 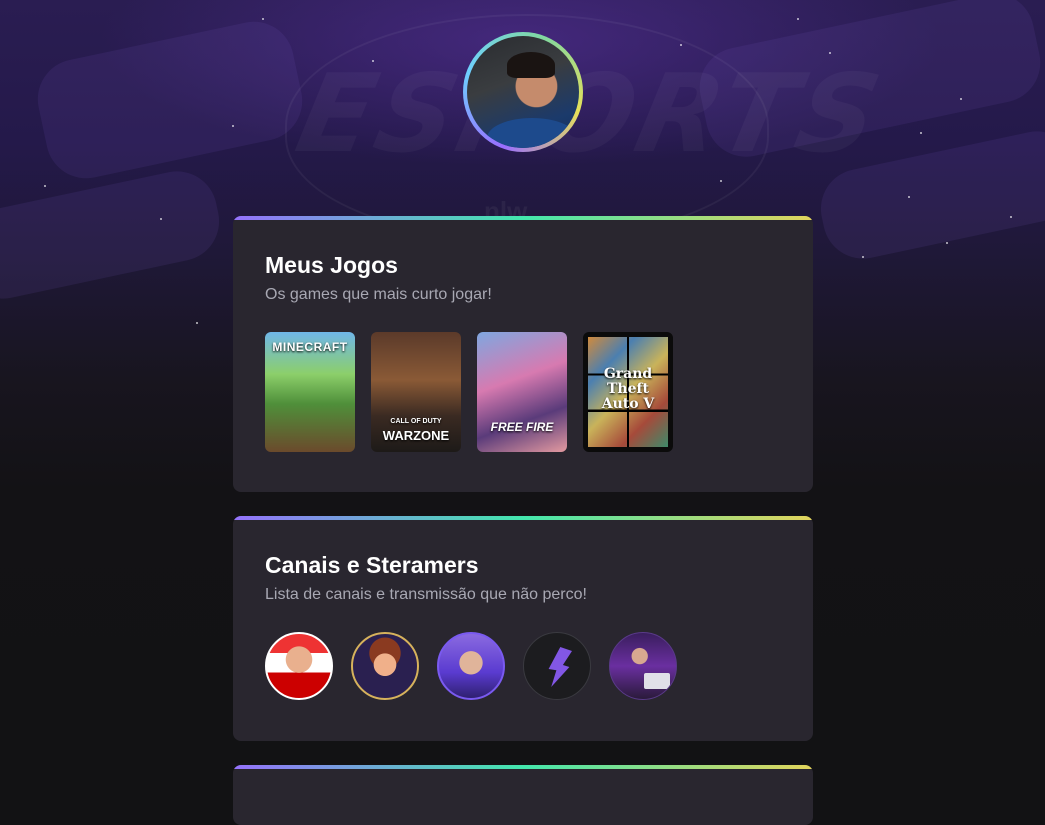 I want to click on profile-photo-icon, so click(x=523, y=92).